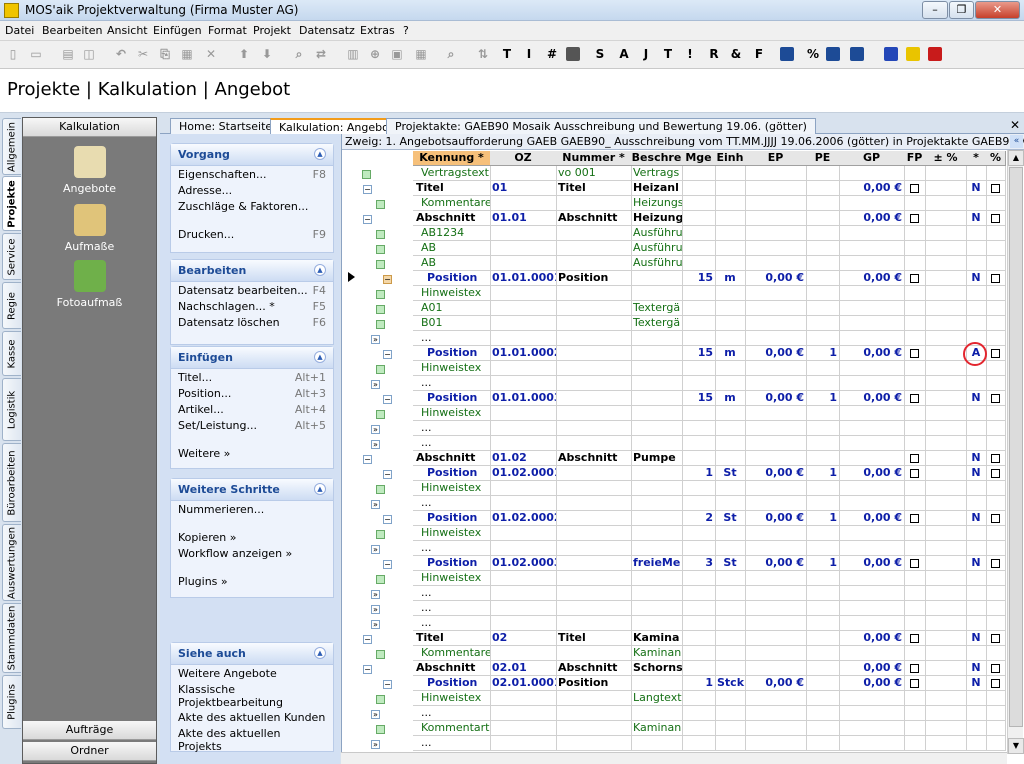 The height and width of the screenshot is (764, 1024). Describe the element at coordinates (523, 278) in the screenshot. I see `grid-cell: 01.01.0001` at that location.